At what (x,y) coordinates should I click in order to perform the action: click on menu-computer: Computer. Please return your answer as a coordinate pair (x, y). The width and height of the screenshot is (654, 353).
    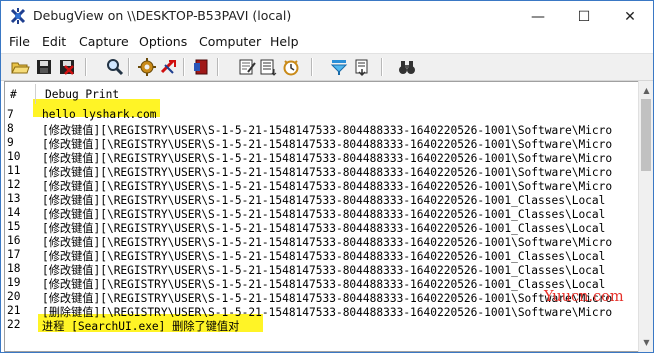
    Looking at the image, I should click on (230, 41).